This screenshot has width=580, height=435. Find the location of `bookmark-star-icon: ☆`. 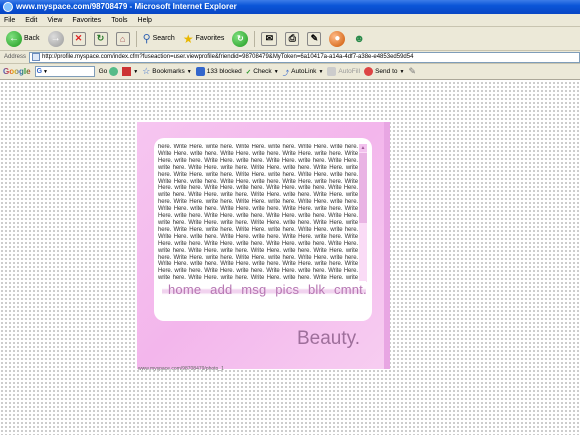

bookmark-star-icon: ☆ is located at coordinates (146, 71).